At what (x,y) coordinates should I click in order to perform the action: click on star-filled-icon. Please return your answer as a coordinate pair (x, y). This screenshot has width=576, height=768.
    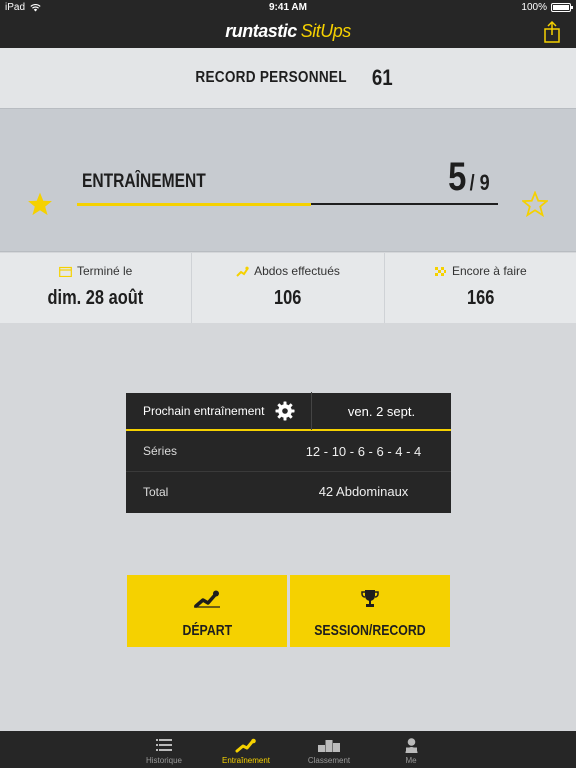
    Looking at the image, I should click on (40, 204).